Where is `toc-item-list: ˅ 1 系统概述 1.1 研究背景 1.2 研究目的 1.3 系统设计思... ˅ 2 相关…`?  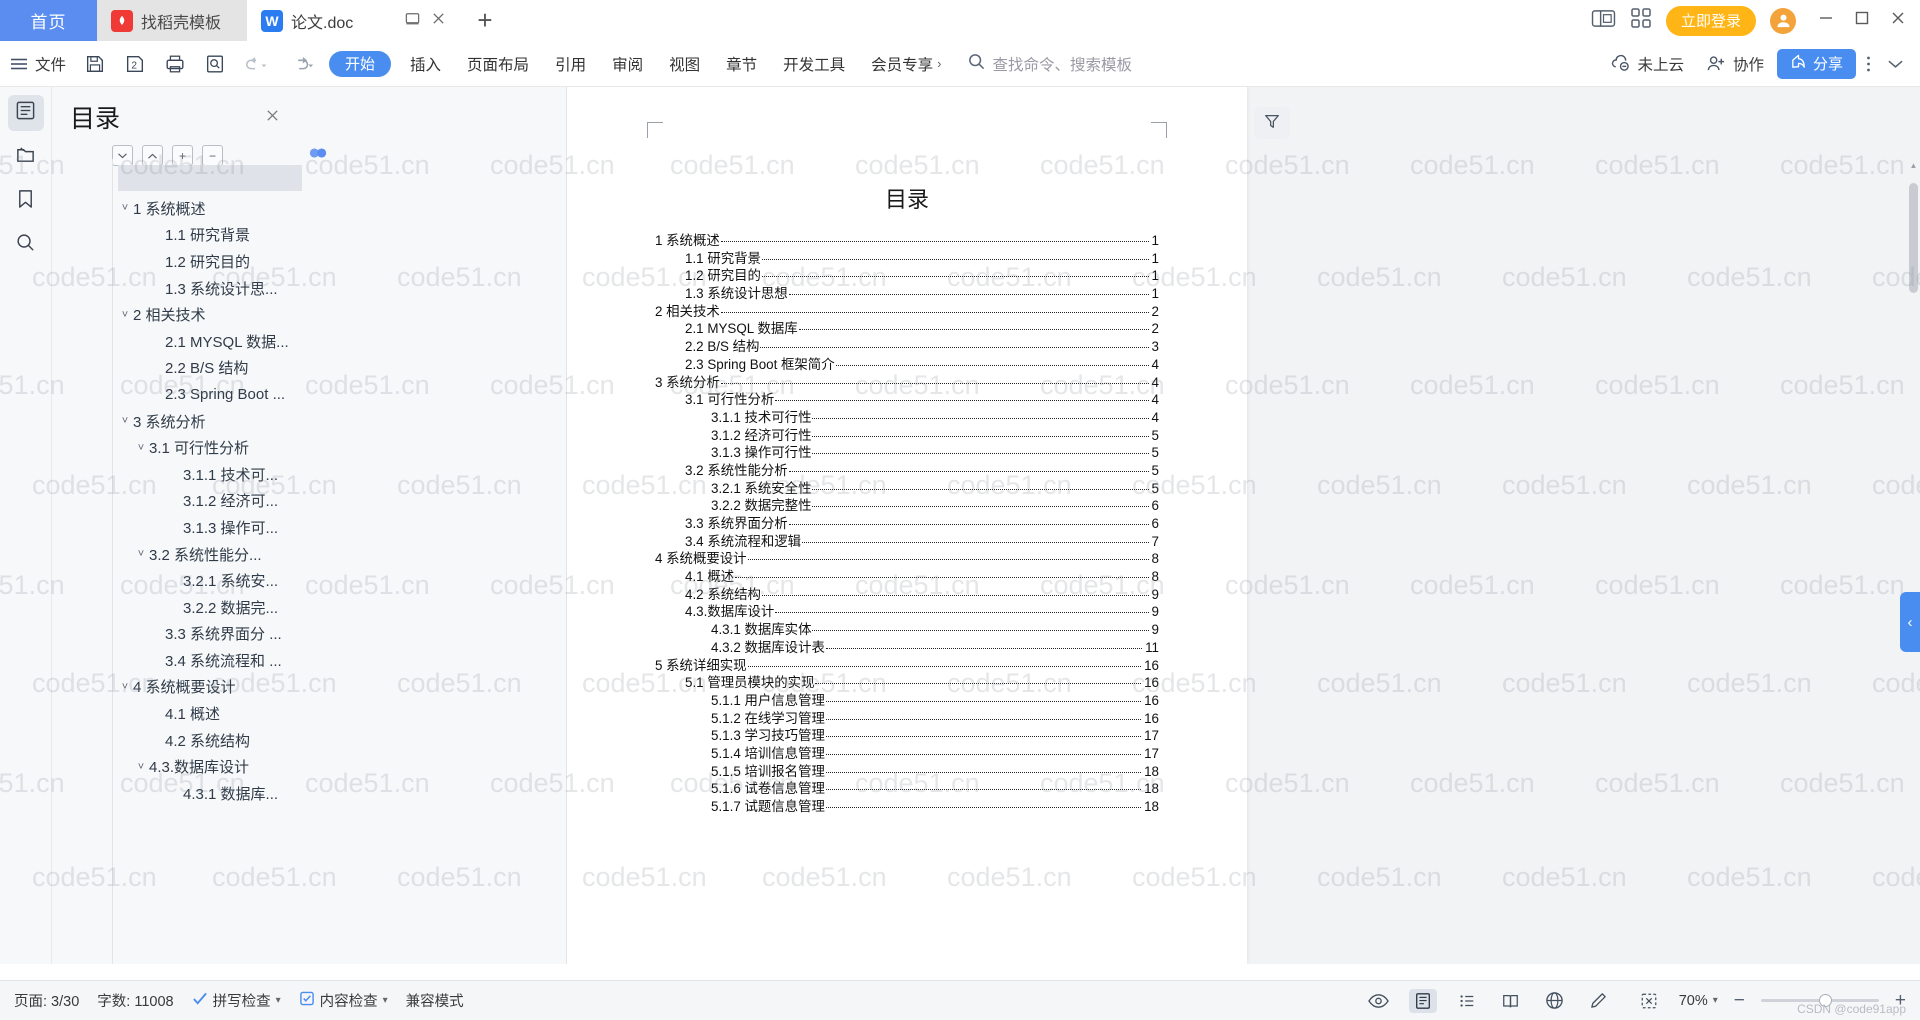 toc-item-list: ˅ 1 系统概述 1.1 研究背景 1.2 研究目的 1.3 系统设计思... ˅ 2 相关… is located at coordinates (207, 561).